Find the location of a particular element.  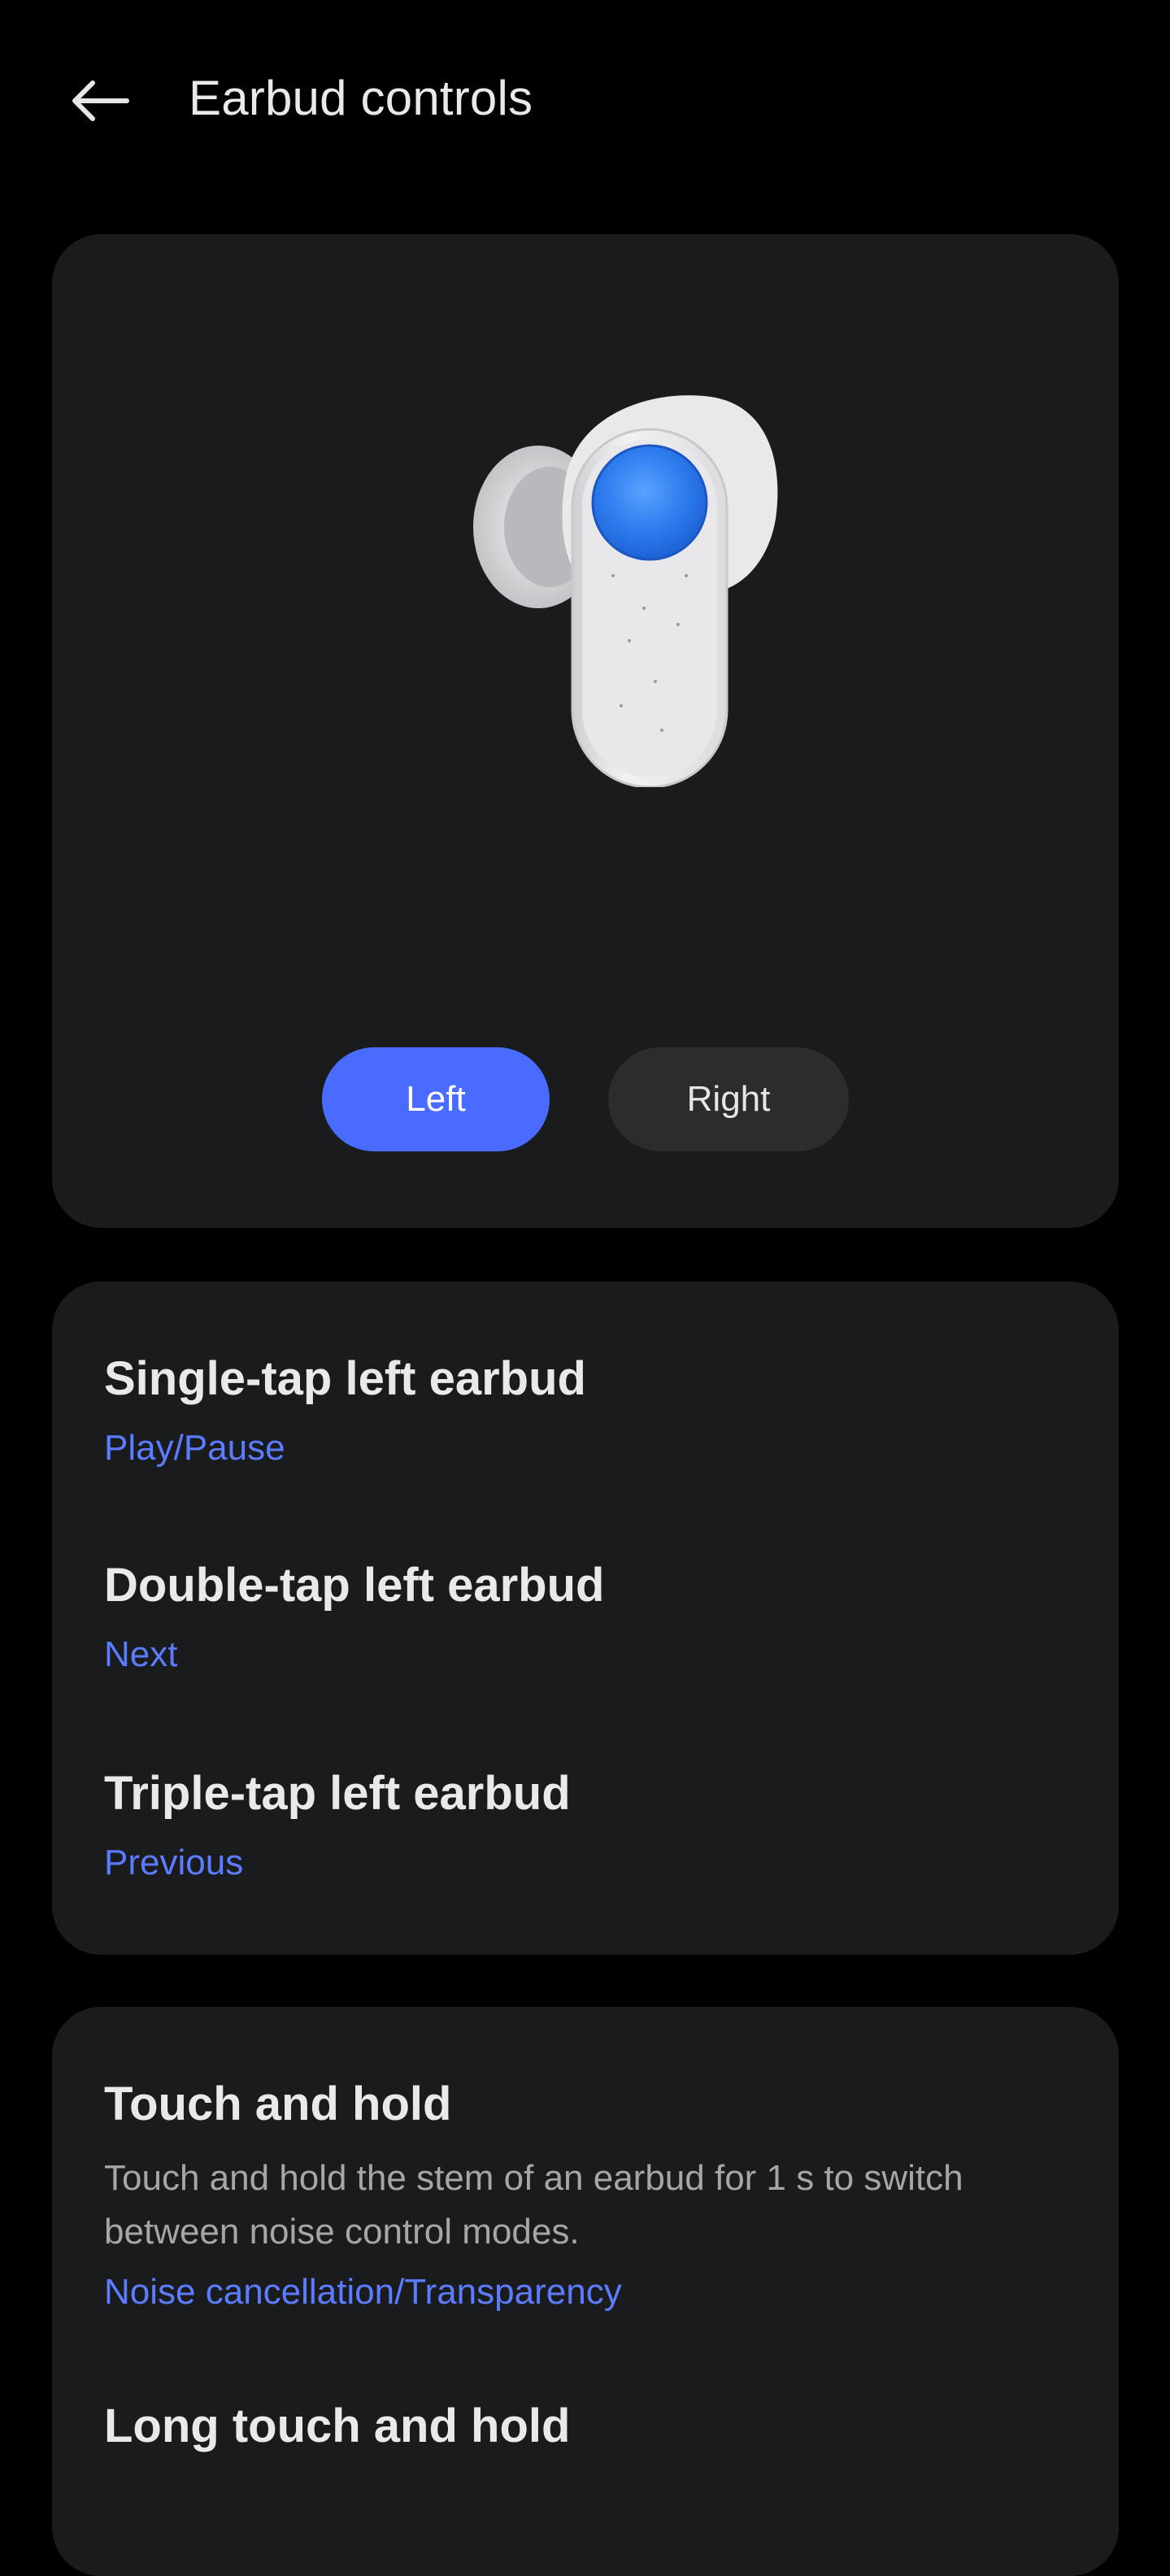

earbud-image is located at coordinates (637, 577).